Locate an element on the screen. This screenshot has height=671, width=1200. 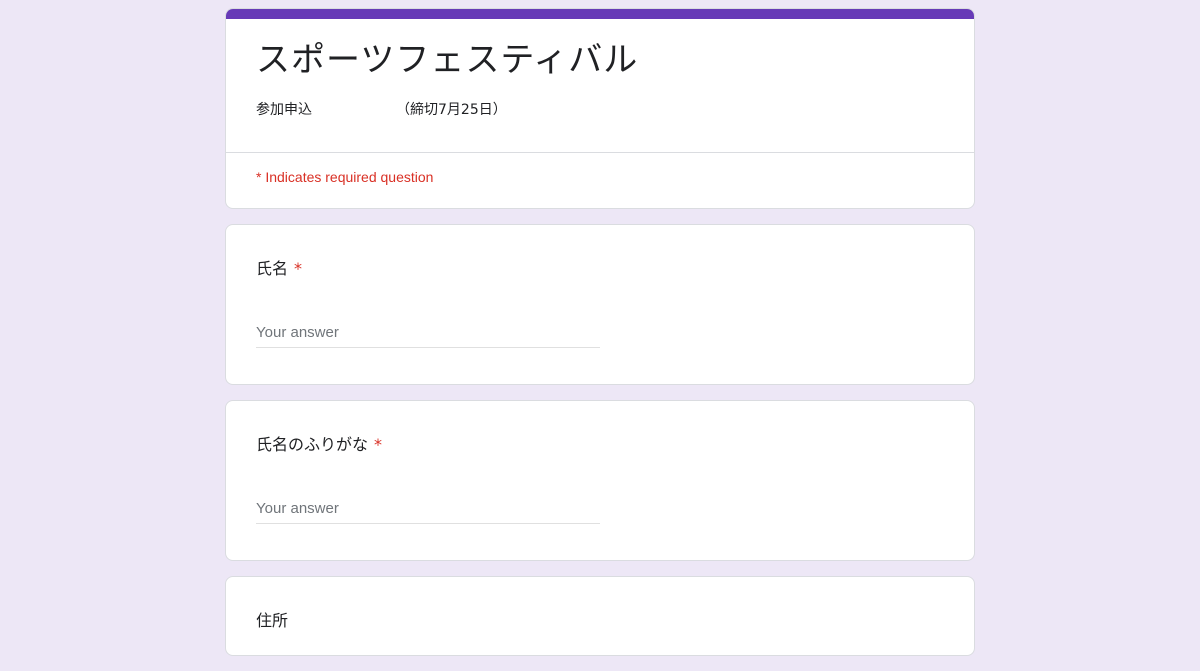
question-title: 住所 is located at coordinates (272, 619).